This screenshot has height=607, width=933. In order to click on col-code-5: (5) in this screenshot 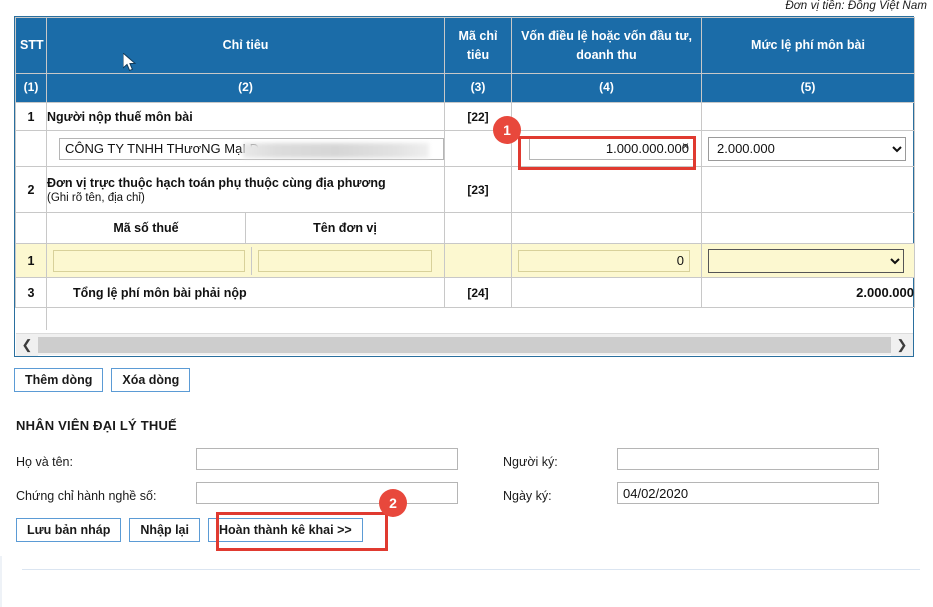, I will do `click(808, 88)`.